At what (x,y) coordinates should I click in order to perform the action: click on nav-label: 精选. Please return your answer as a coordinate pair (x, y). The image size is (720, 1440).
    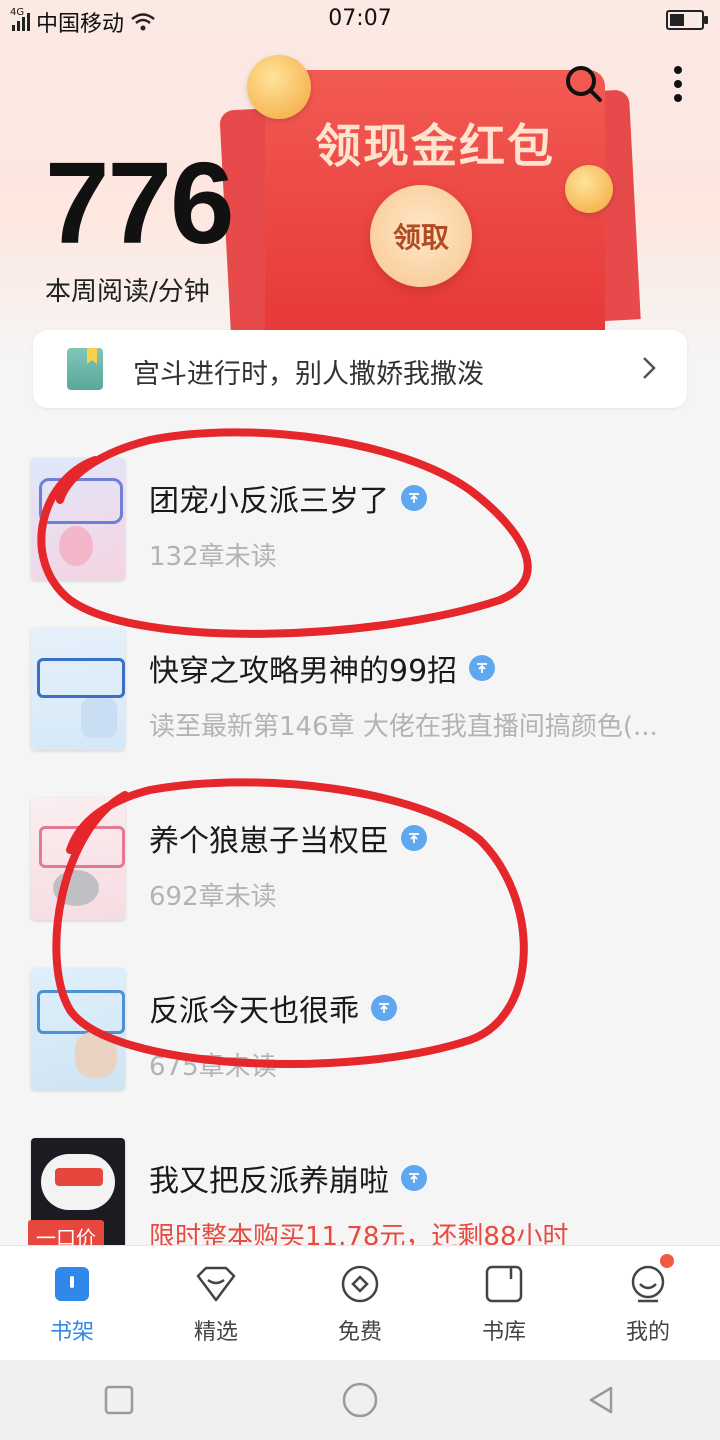
    Looking at the image, I should click on (215, 1332).